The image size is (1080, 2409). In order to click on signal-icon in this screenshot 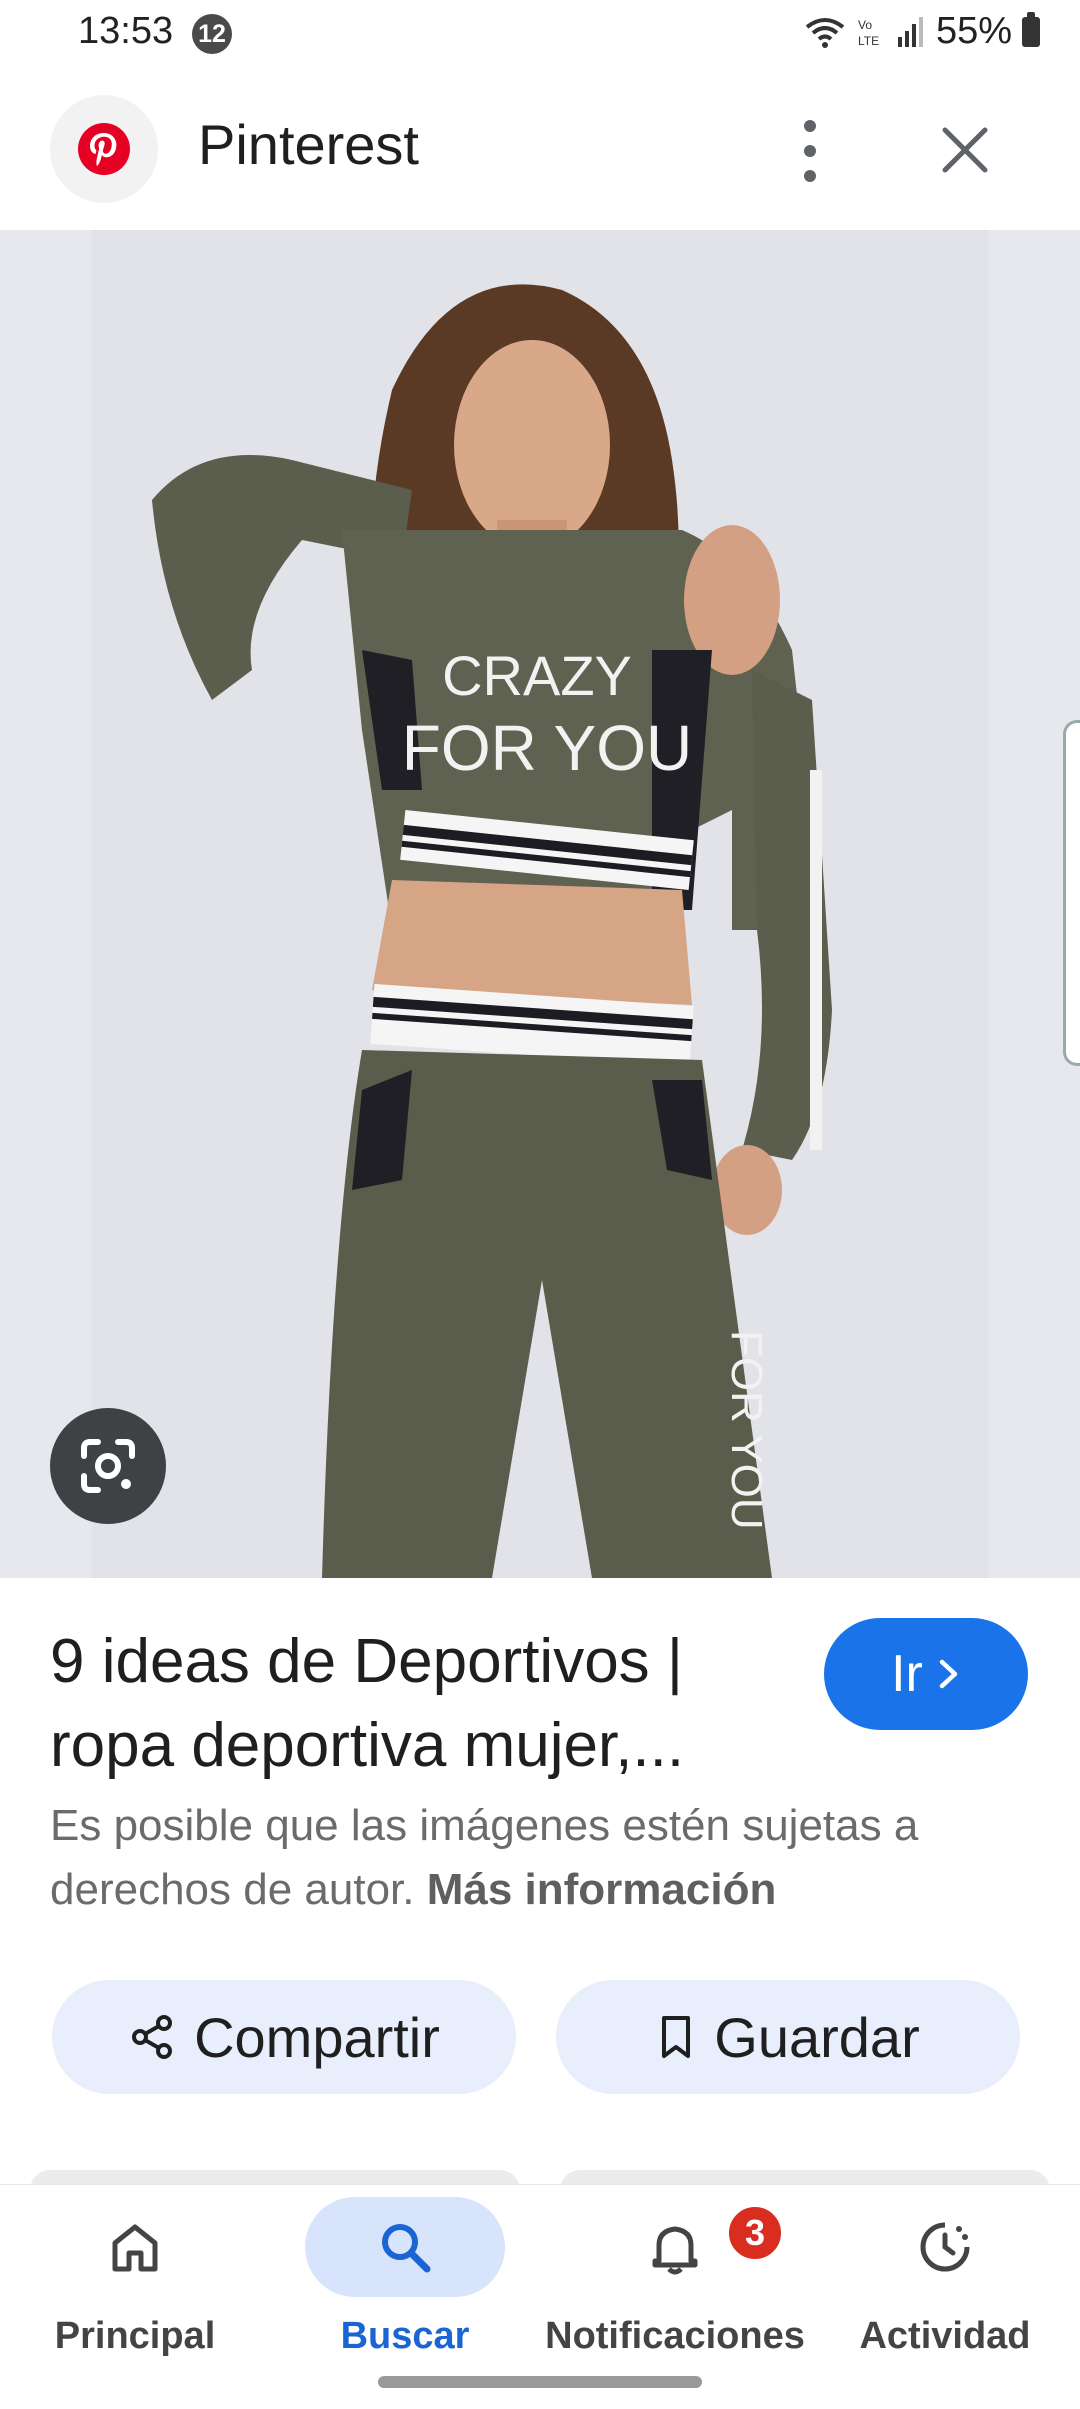, I will do `click(910, 31)`.